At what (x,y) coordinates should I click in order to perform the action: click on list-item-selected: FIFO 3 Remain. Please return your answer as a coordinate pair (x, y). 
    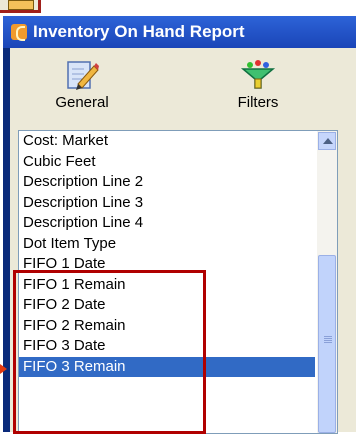
    Looking at the image, I should click on (167, 366).